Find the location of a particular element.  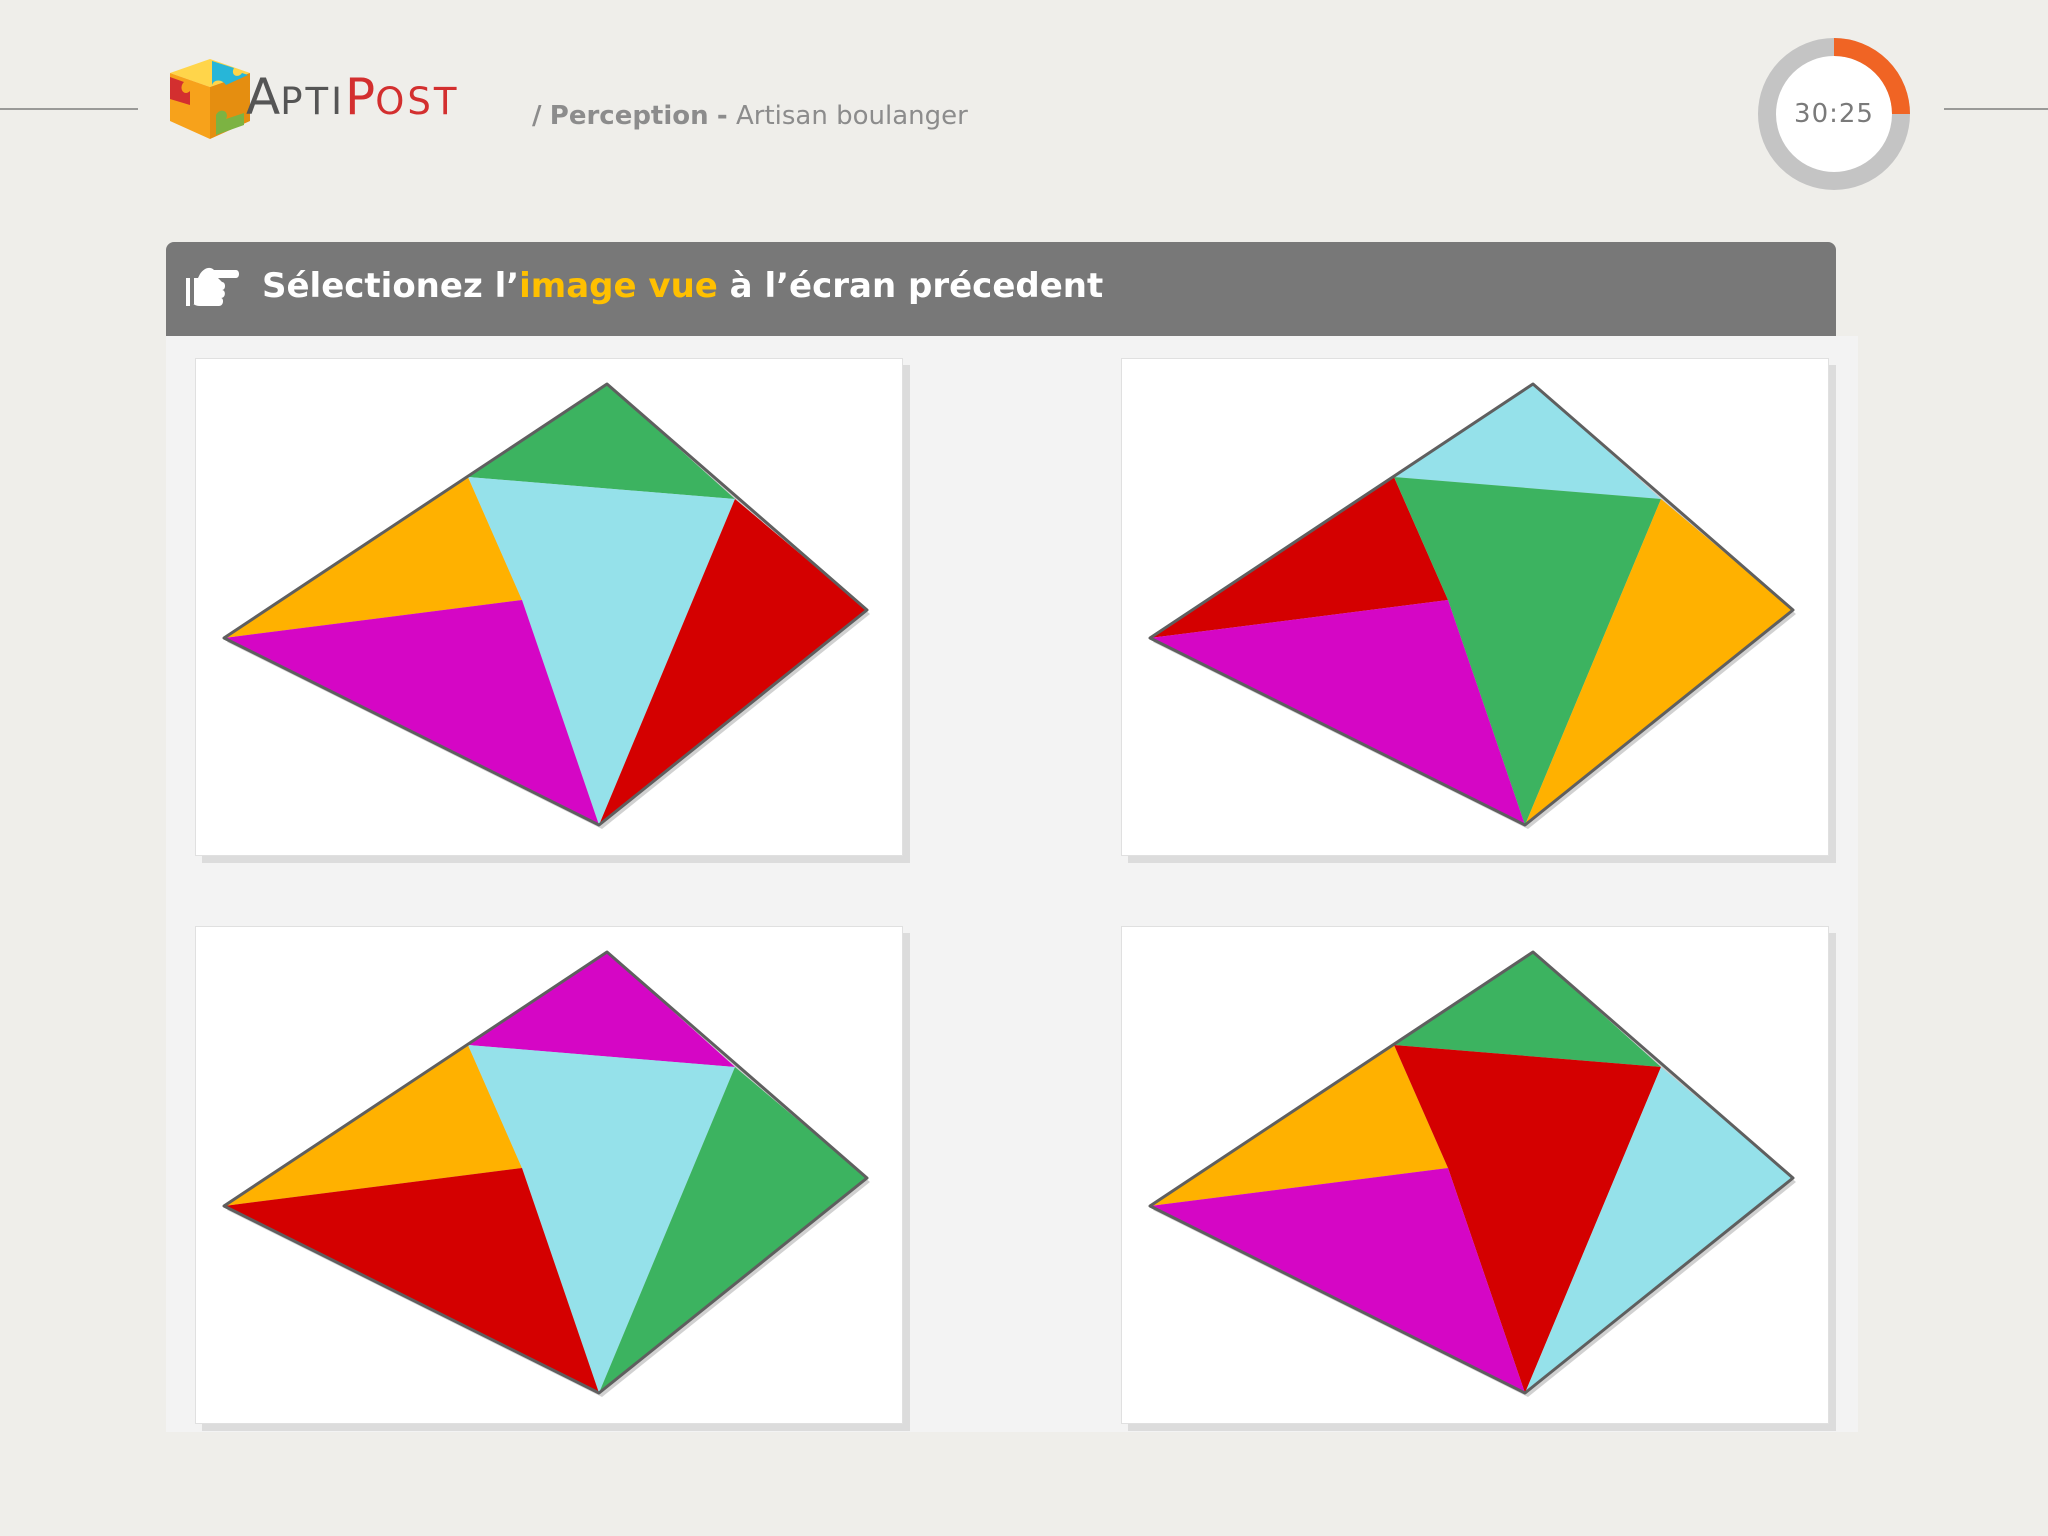

breadcrumb: / Perception - Artisan boulanger is located at coordinates (750, 116).